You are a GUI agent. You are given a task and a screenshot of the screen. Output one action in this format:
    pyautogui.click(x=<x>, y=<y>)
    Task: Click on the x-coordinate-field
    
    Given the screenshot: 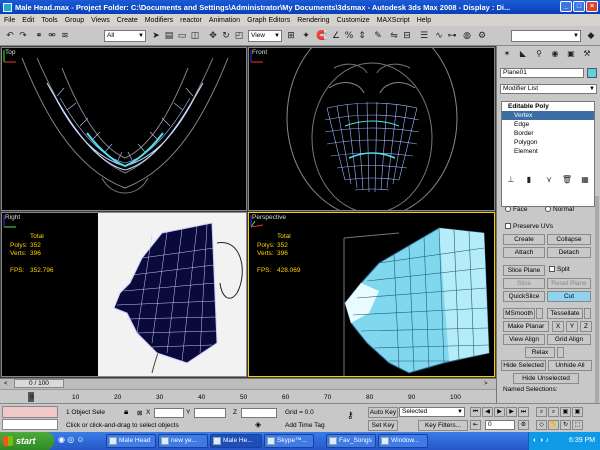 What is the action you would take?
    pyautogui.click(x=169, y=413)
    